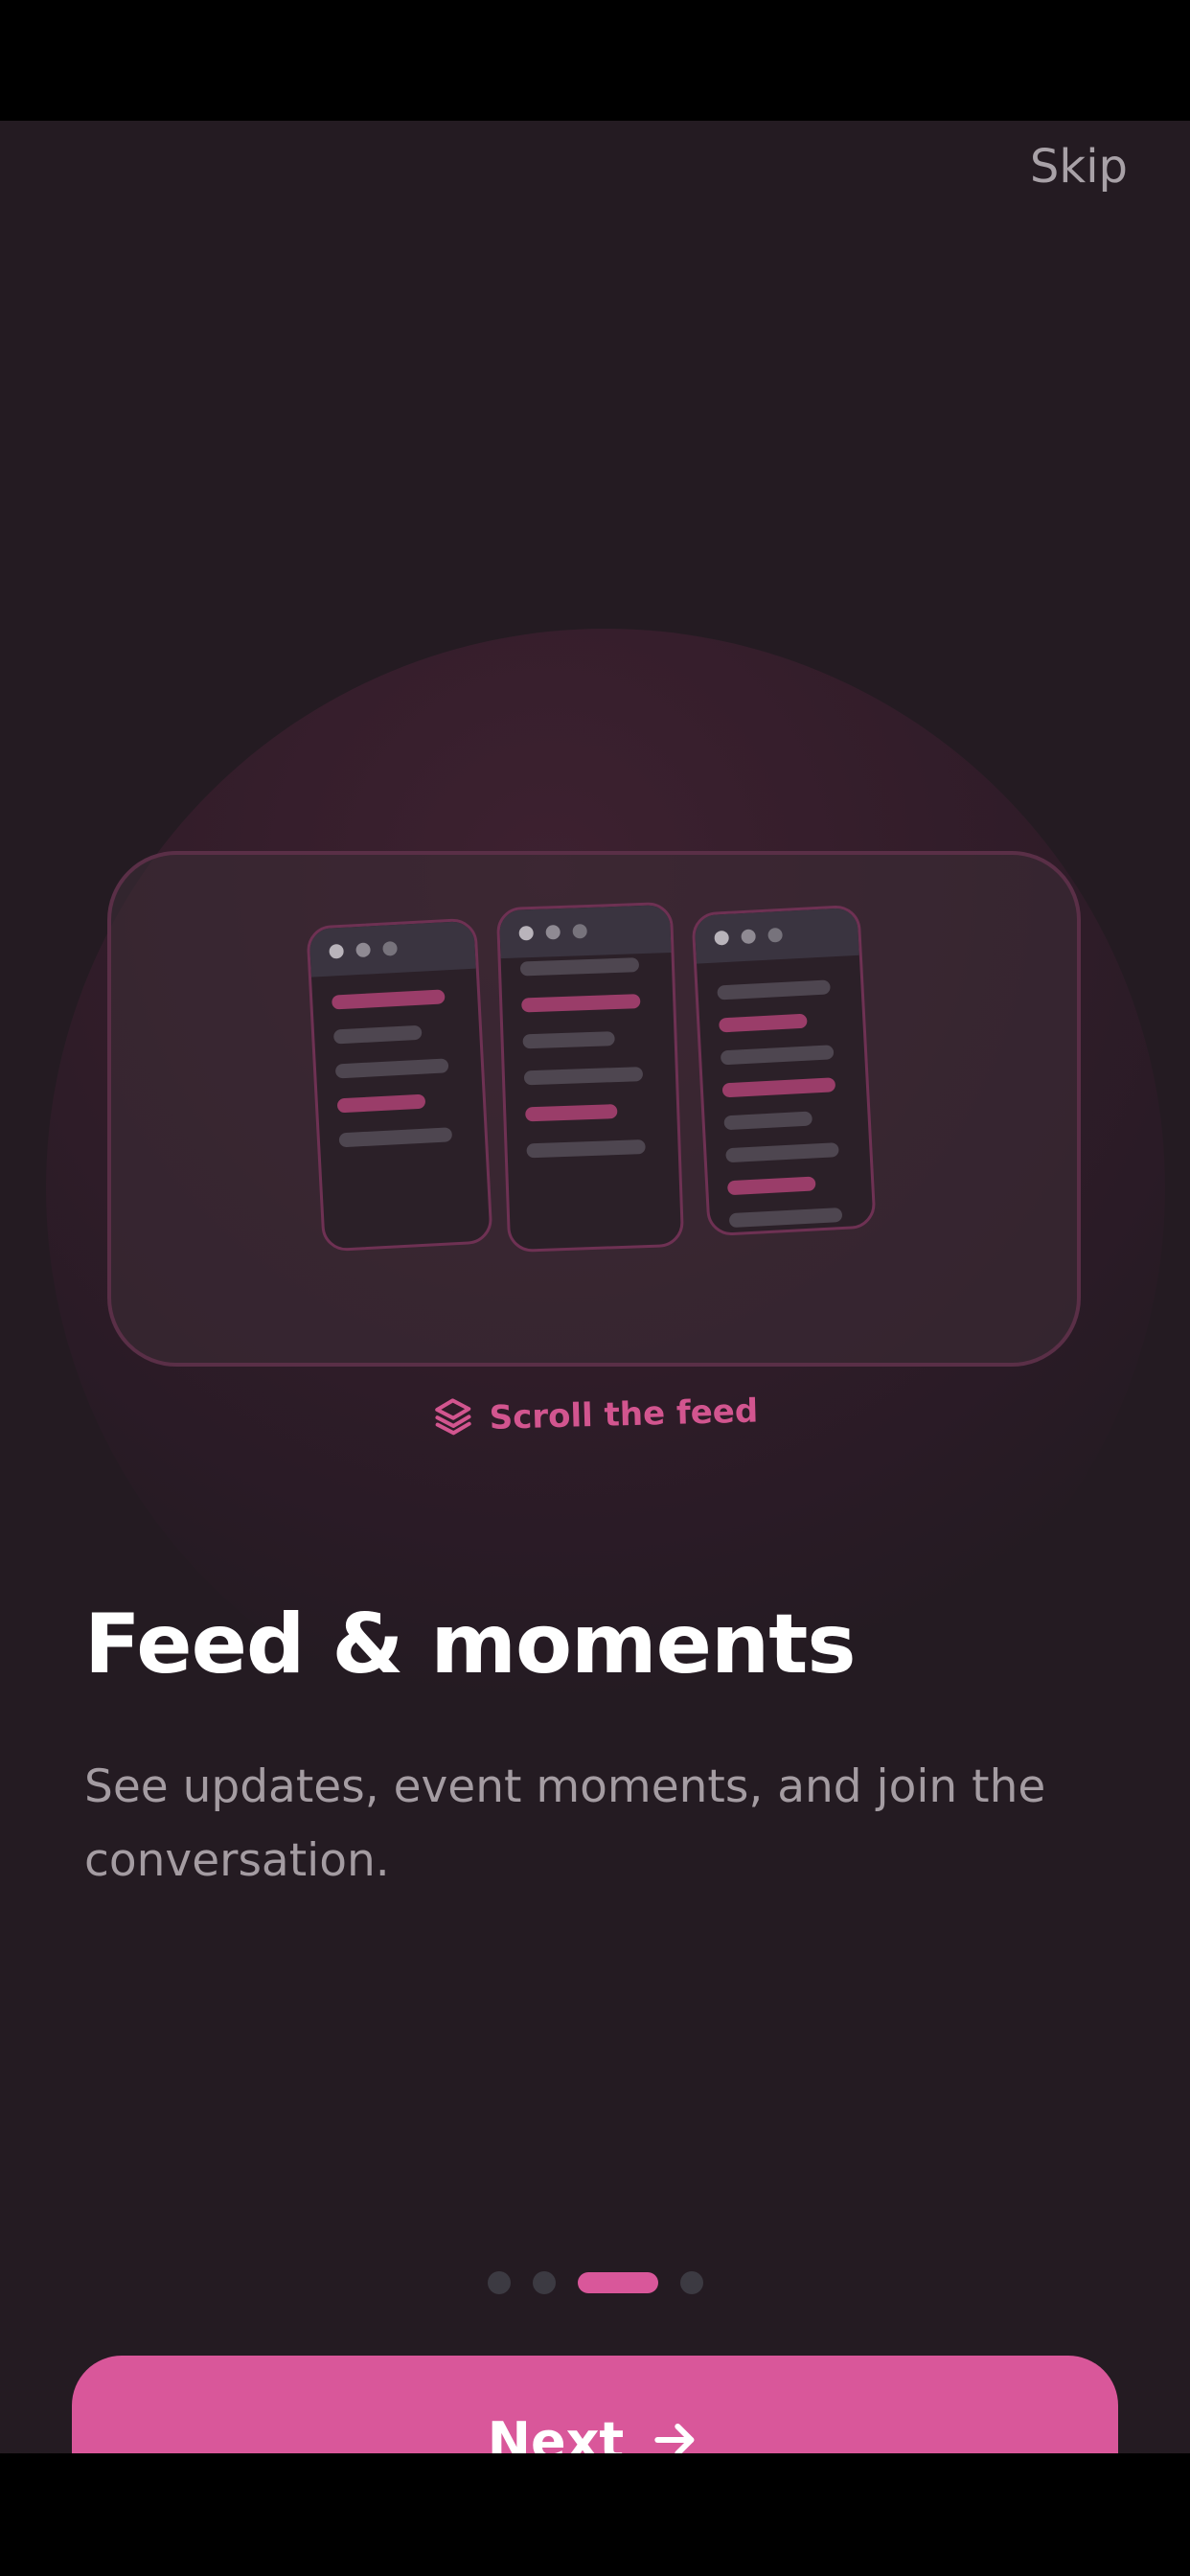 The height and width of the screenshot is (2576, 1190). Describe the element at coordinates (618, 2282) in the screenshot. I see `pagination-dot-active` at that location.